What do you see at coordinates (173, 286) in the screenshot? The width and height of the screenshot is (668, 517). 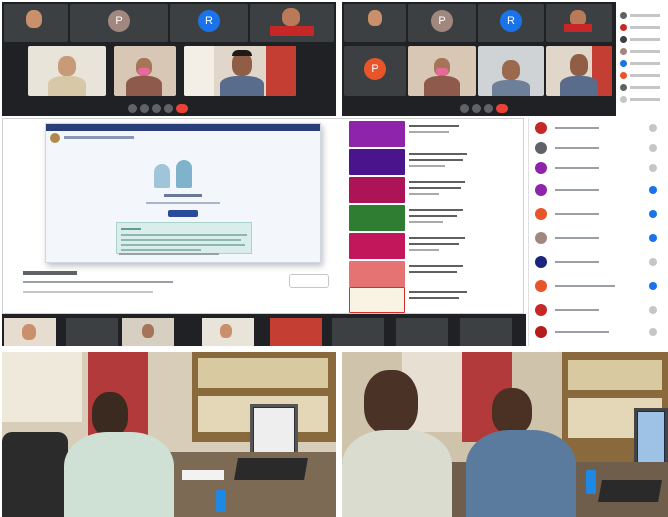 I see `meeting-info` at bounding box center [173, 286].